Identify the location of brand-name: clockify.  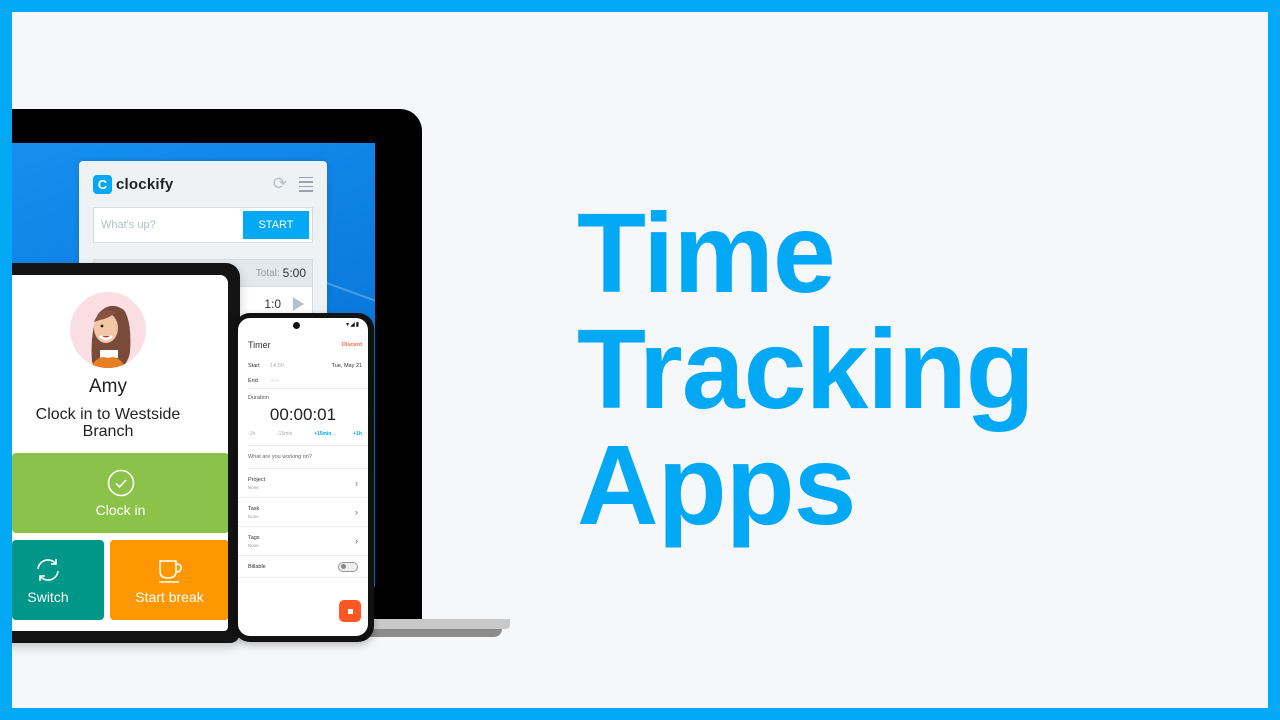
(145, 184).